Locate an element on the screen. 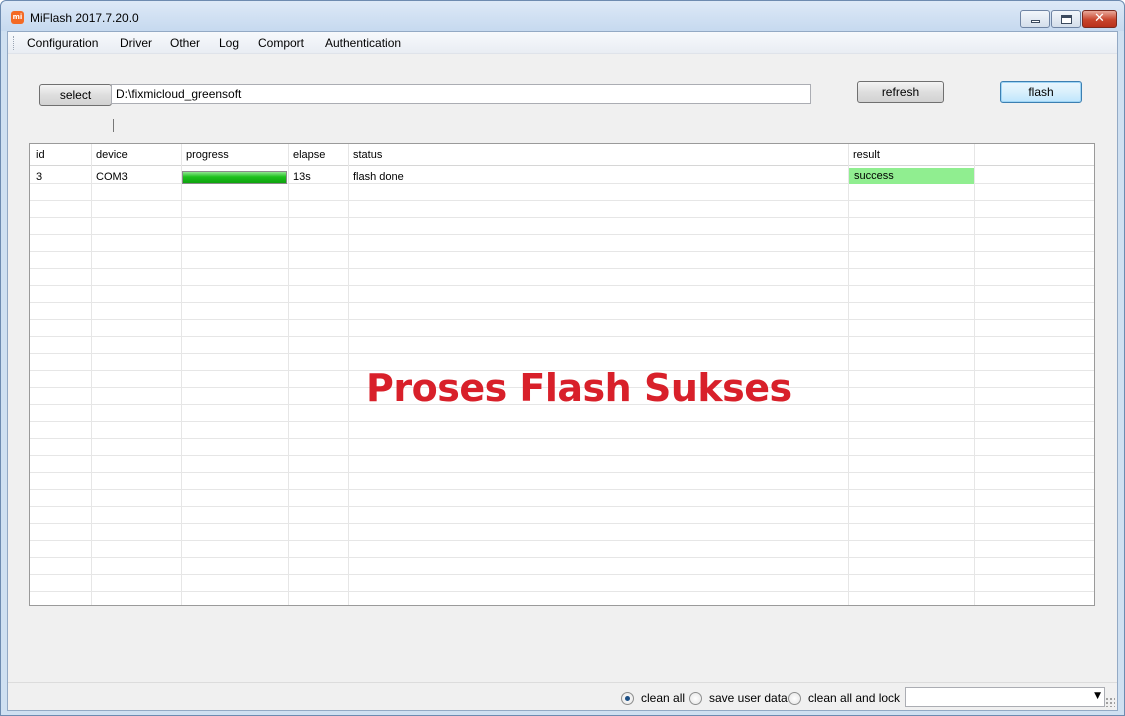 The image size is (1125, 716). radio-save-user-data is located at coordinates (695, 698).